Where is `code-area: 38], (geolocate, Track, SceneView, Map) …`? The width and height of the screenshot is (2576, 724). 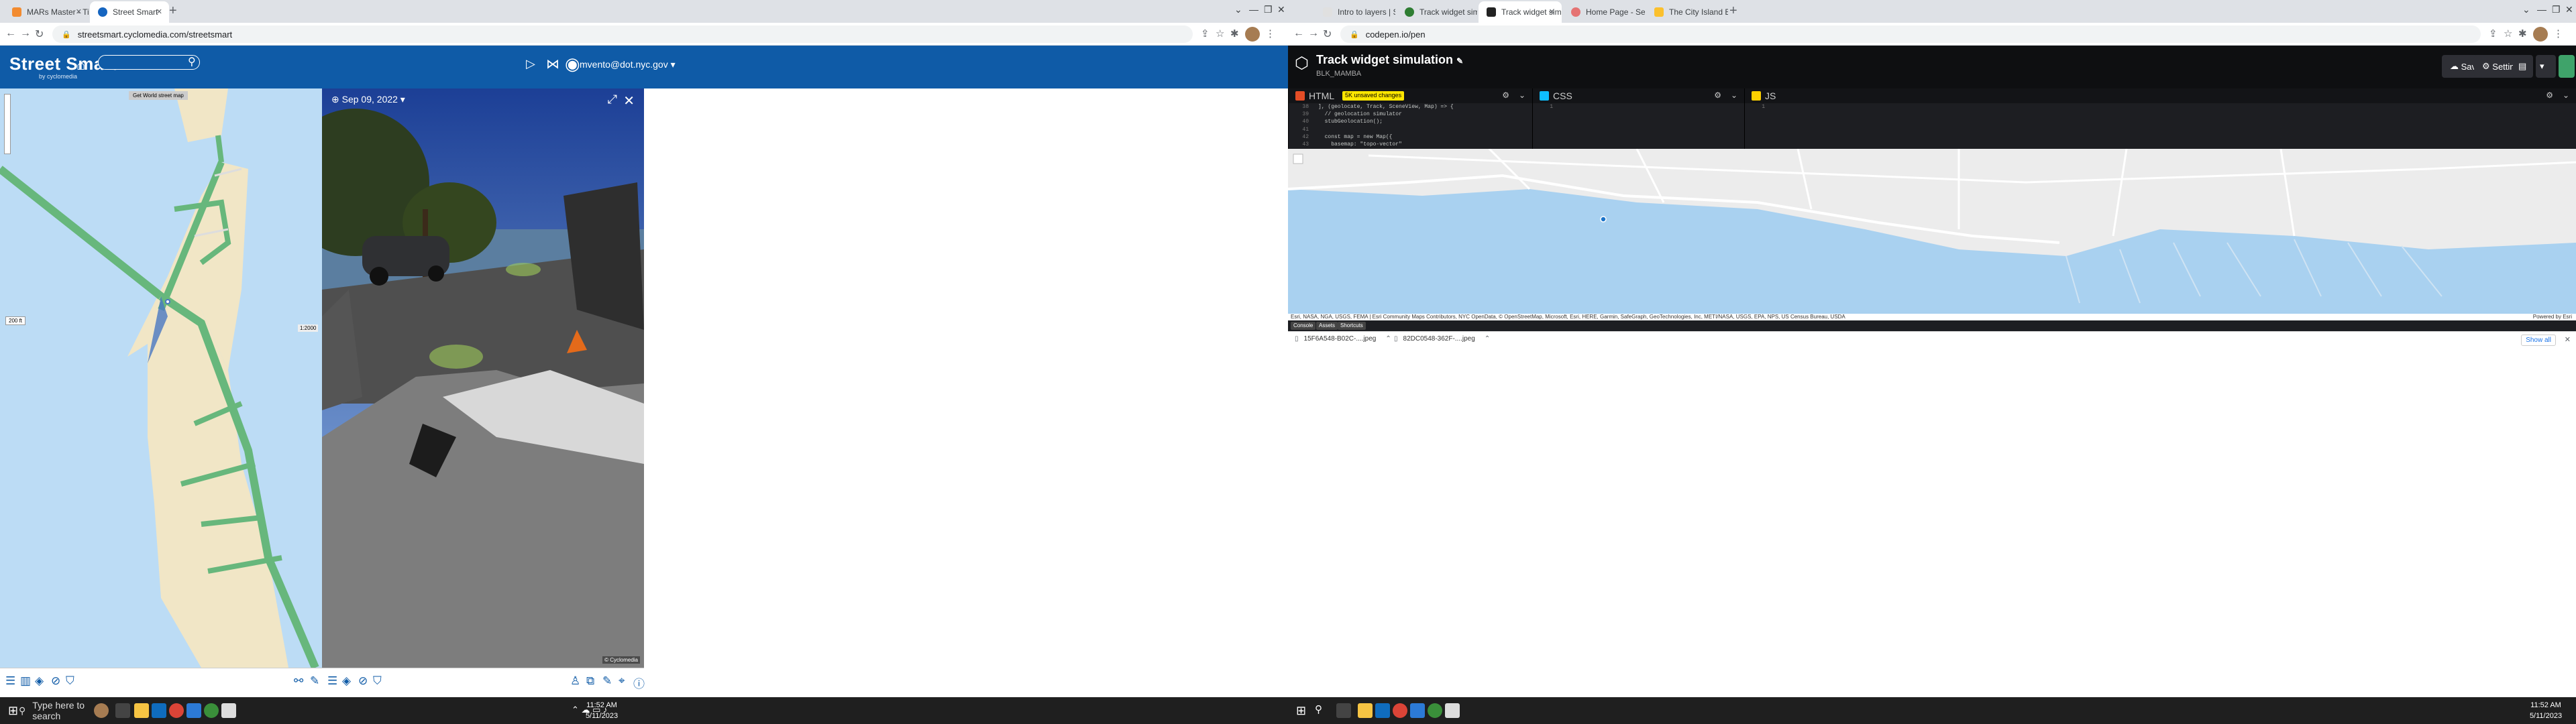 code-area: 38], (geolocate, Track, SceneView, Map) … is located at coordinates (1410, 126).